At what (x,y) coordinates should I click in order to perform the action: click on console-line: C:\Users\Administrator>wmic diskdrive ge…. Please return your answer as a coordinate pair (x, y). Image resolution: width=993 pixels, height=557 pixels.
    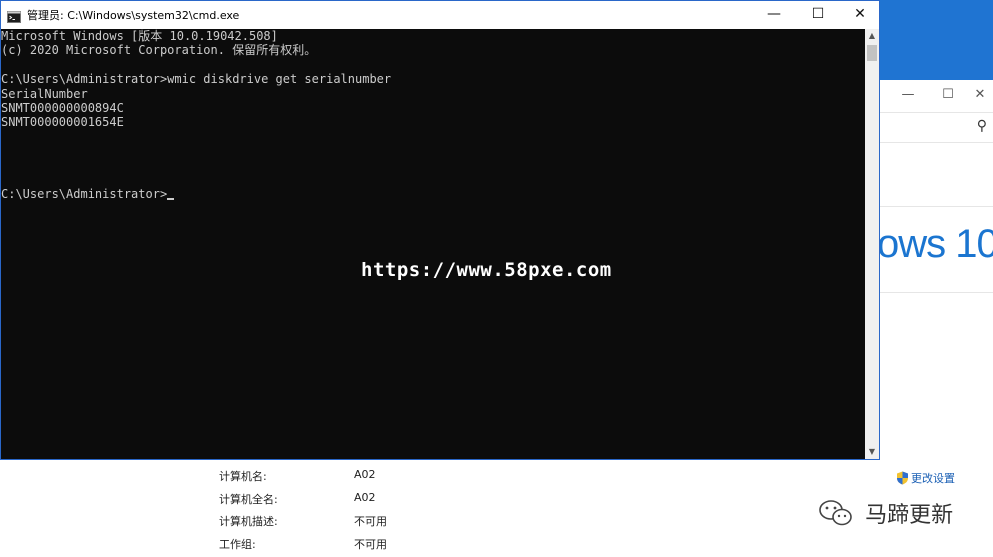
    Looking at the image, I should click on (196, 79).